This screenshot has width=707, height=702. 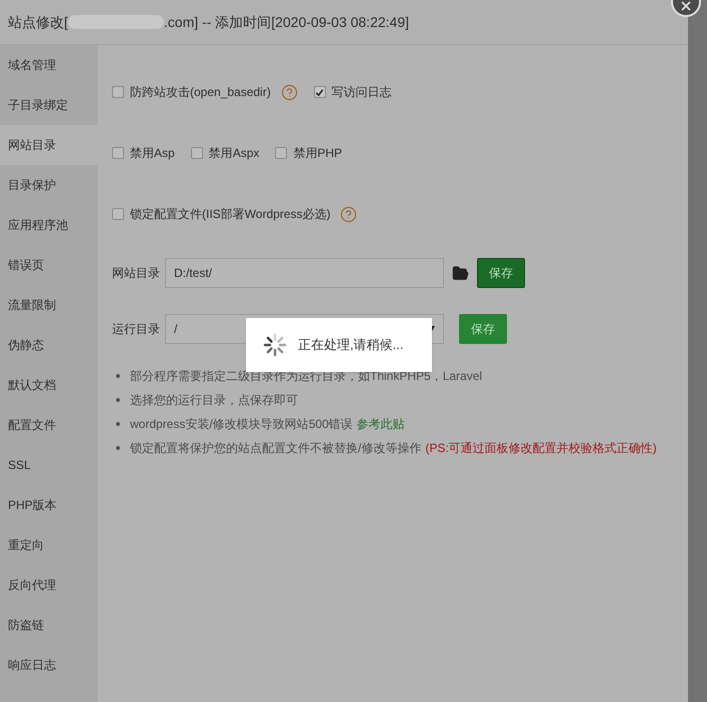 I want to click on field-label: 网站目录, so click(x=136, y=273).